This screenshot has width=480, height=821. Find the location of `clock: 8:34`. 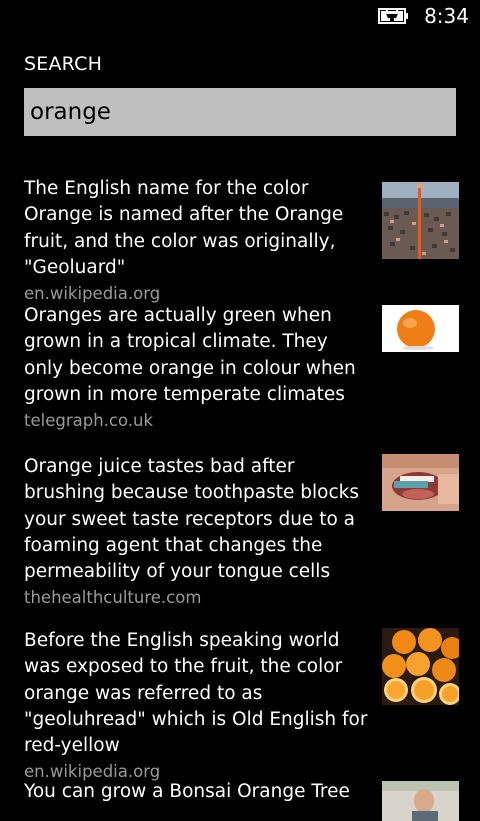

clock: 8:34 is located at coordinates (446, 16).